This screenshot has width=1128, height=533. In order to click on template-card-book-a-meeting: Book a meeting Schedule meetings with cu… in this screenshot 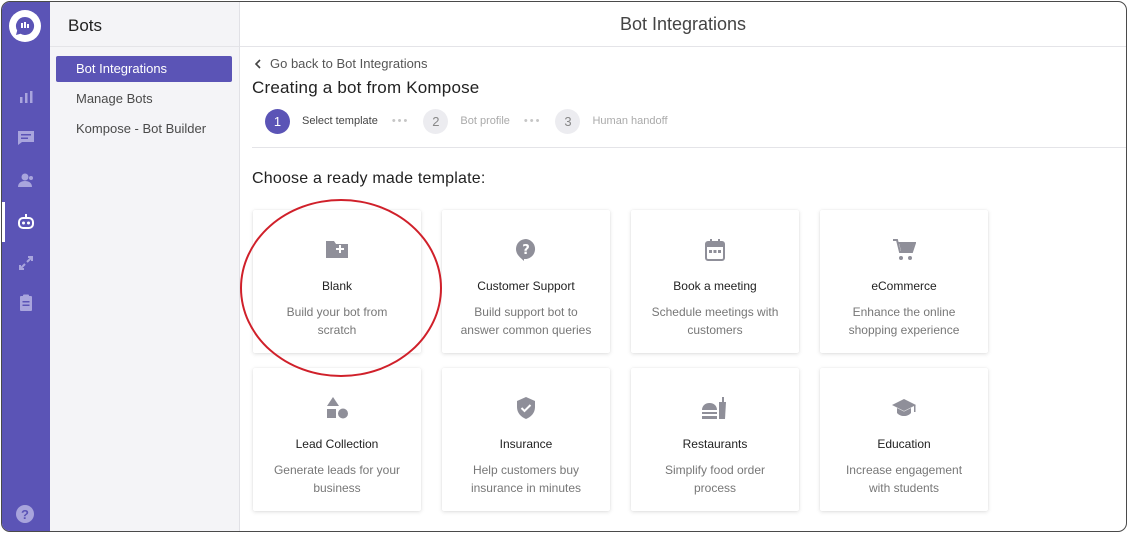, I will do `click(715, 281)`.